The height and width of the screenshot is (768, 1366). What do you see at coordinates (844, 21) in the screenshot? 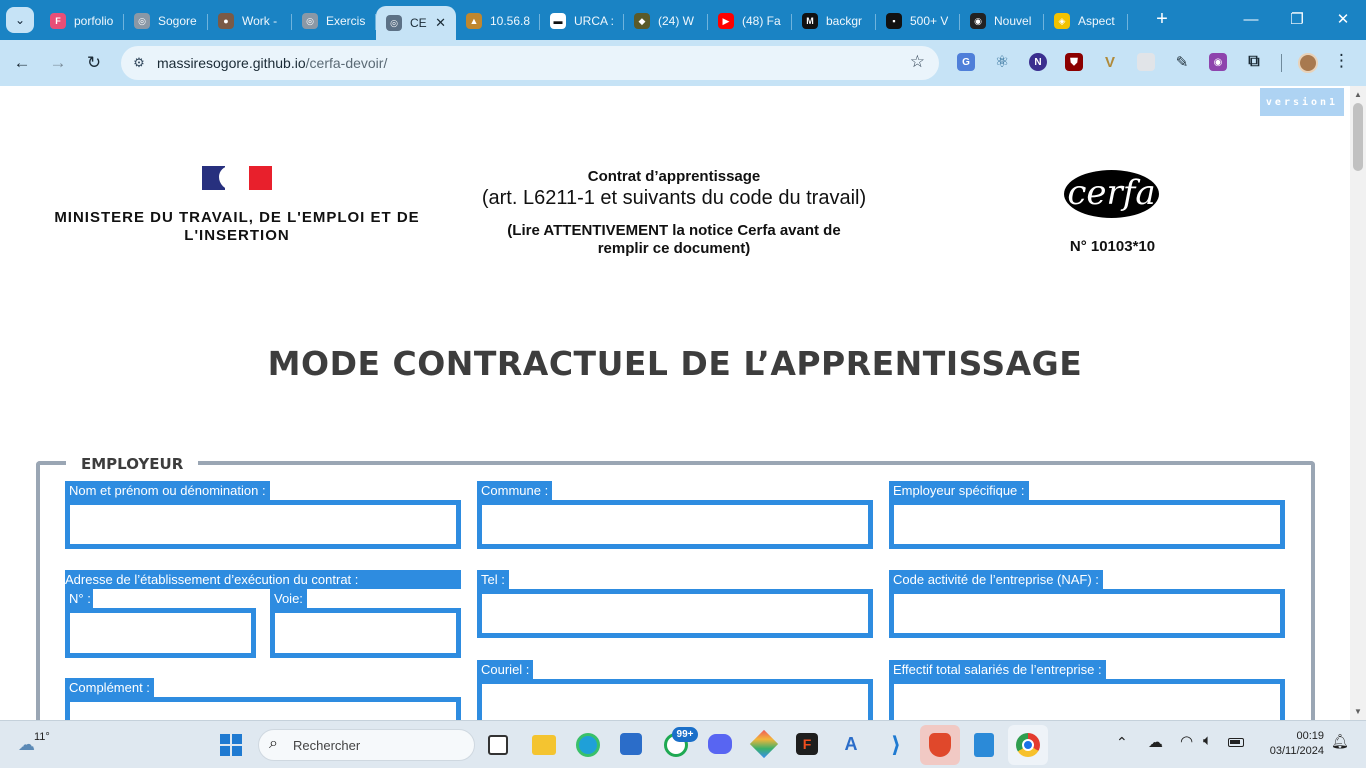
I see `tab-title: backgr` at bounding box center [844, 21].